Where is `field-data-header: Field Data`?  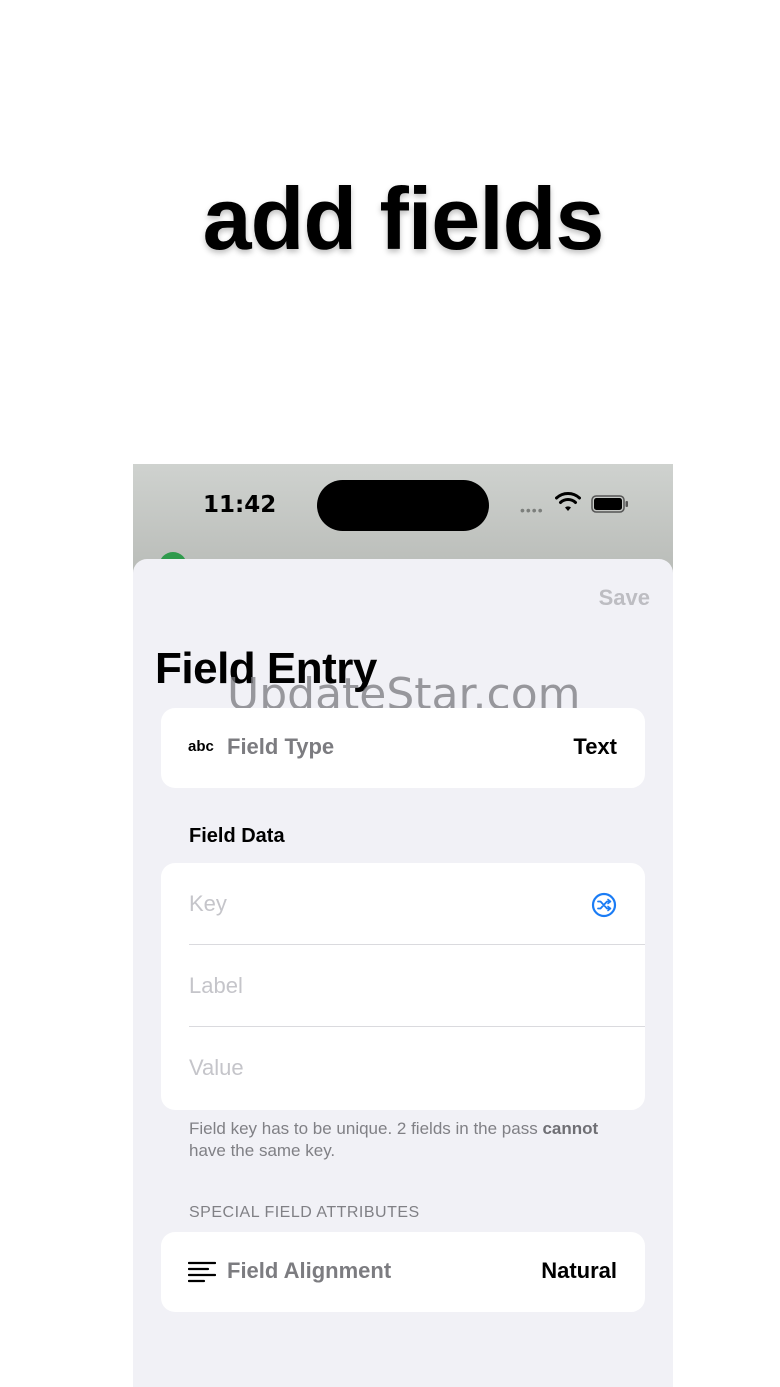 field-data-header: Field Data is located at coordinates (237, 836).